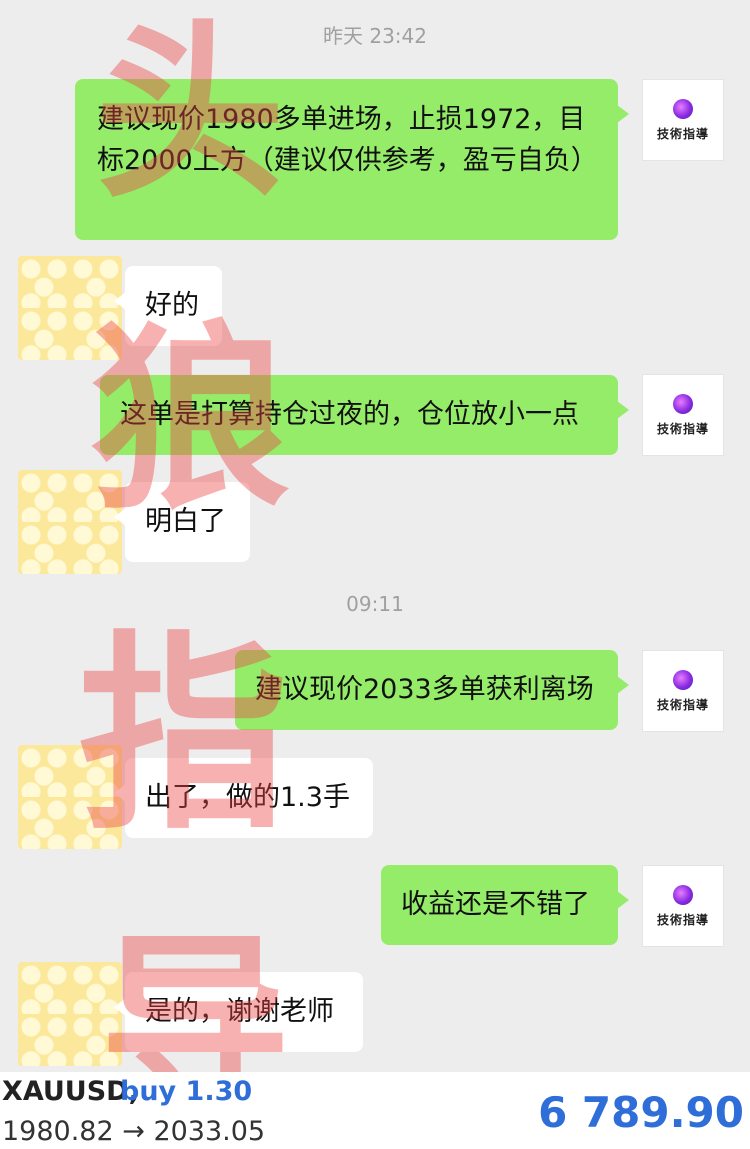 This screenshot has width=750, height=1149. I want to click on message-bubble-outgoing: 这单是打算持仓过夜的，仓位放小一点, so click(364, 415).